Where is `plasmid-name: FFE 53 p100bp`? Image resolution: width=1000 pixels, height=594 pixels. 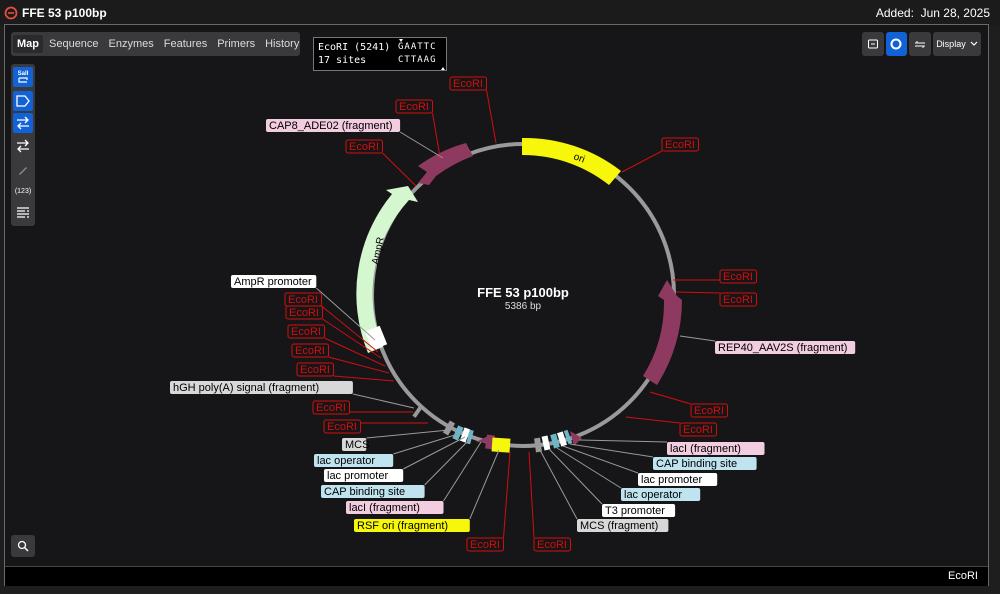
plasmid-name: FFE 53 p100bp is located at coordinates (523, 292).